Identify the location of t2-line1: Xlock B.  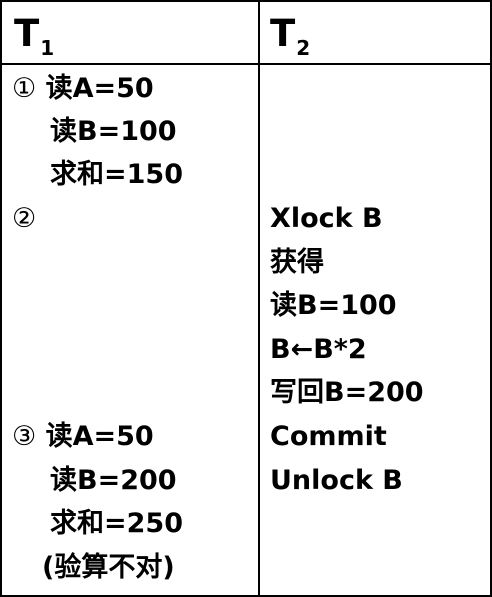
(326, 218).